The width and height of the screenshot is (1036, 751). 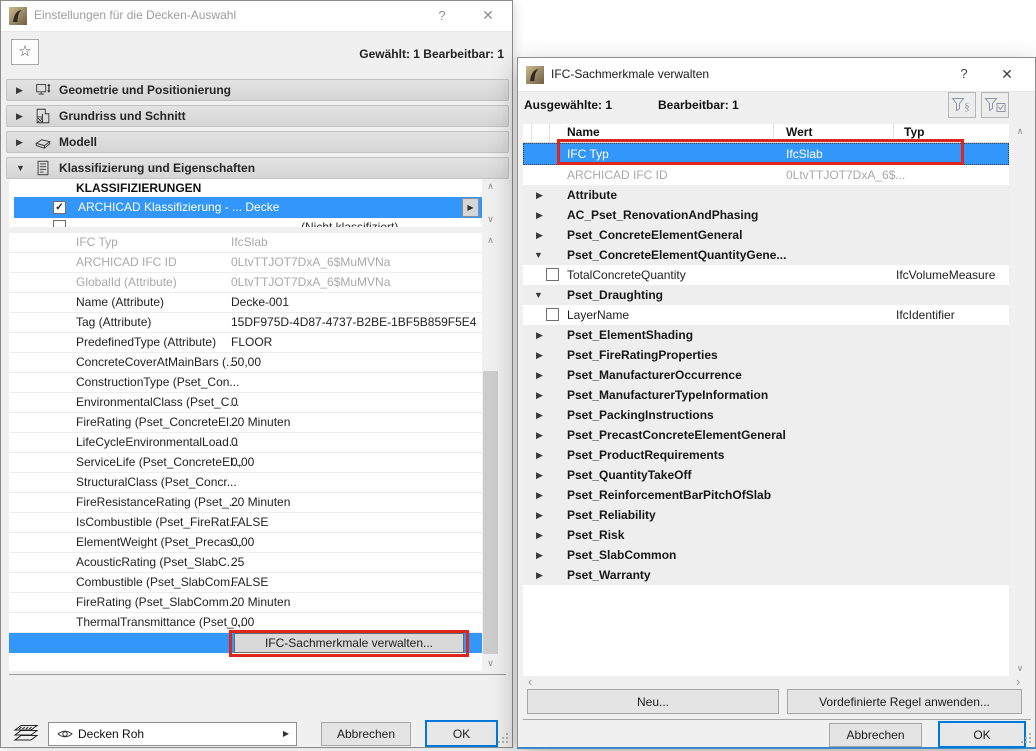 I want to click on property-row: ARCHICAD IFC ID 0LtvTTJOT7DxA_6$MuMVNa, so click(x=245, y=263).